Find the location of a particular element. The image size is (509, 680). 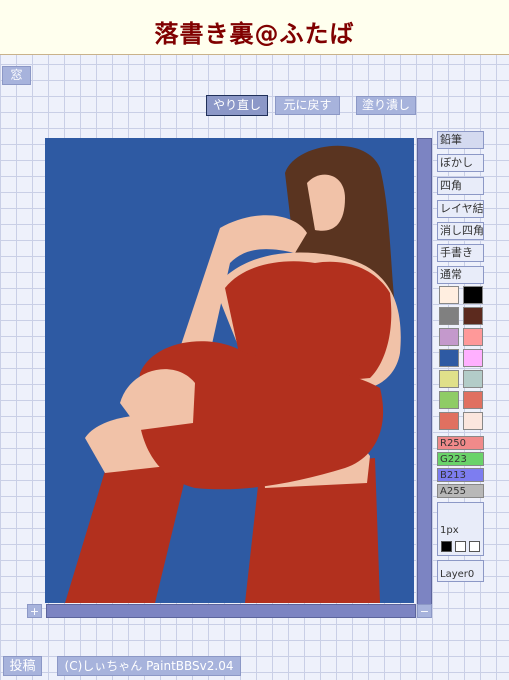

layer-panel: Layer0 is located at coordinates (460, 571).